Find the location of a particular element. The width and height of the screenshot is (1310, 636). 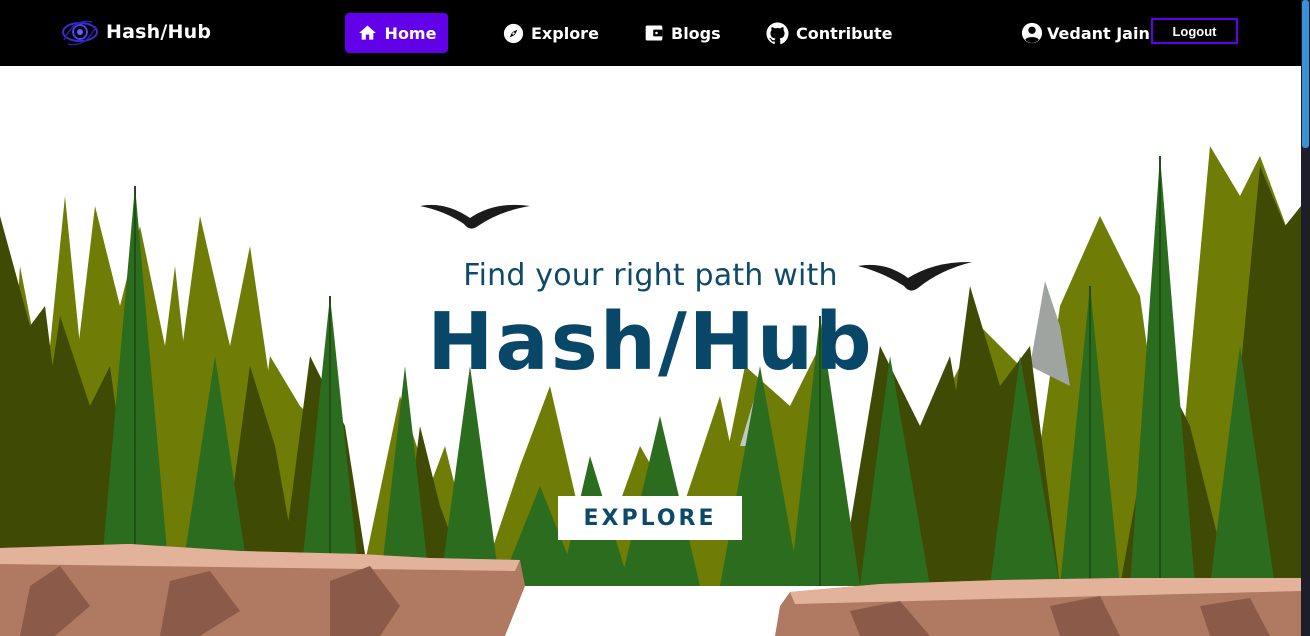

hero-tagline: Find your right path with is located at coordinates (650, 275).